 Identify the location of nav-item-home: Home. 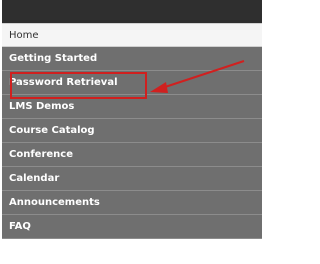
(132, 35).